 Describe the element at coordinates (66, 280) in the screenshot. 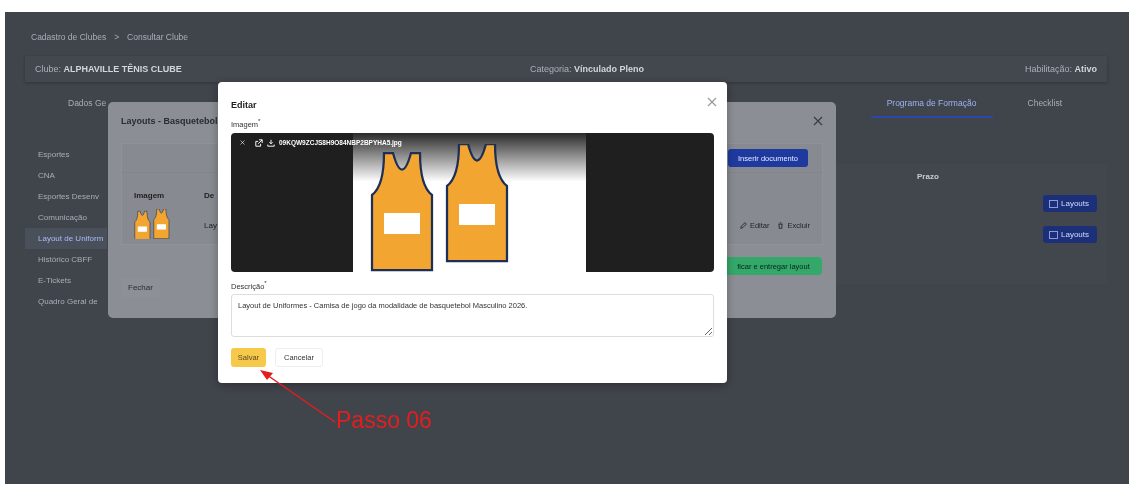

I see `sidebar-item: E-Tickets` at that location.